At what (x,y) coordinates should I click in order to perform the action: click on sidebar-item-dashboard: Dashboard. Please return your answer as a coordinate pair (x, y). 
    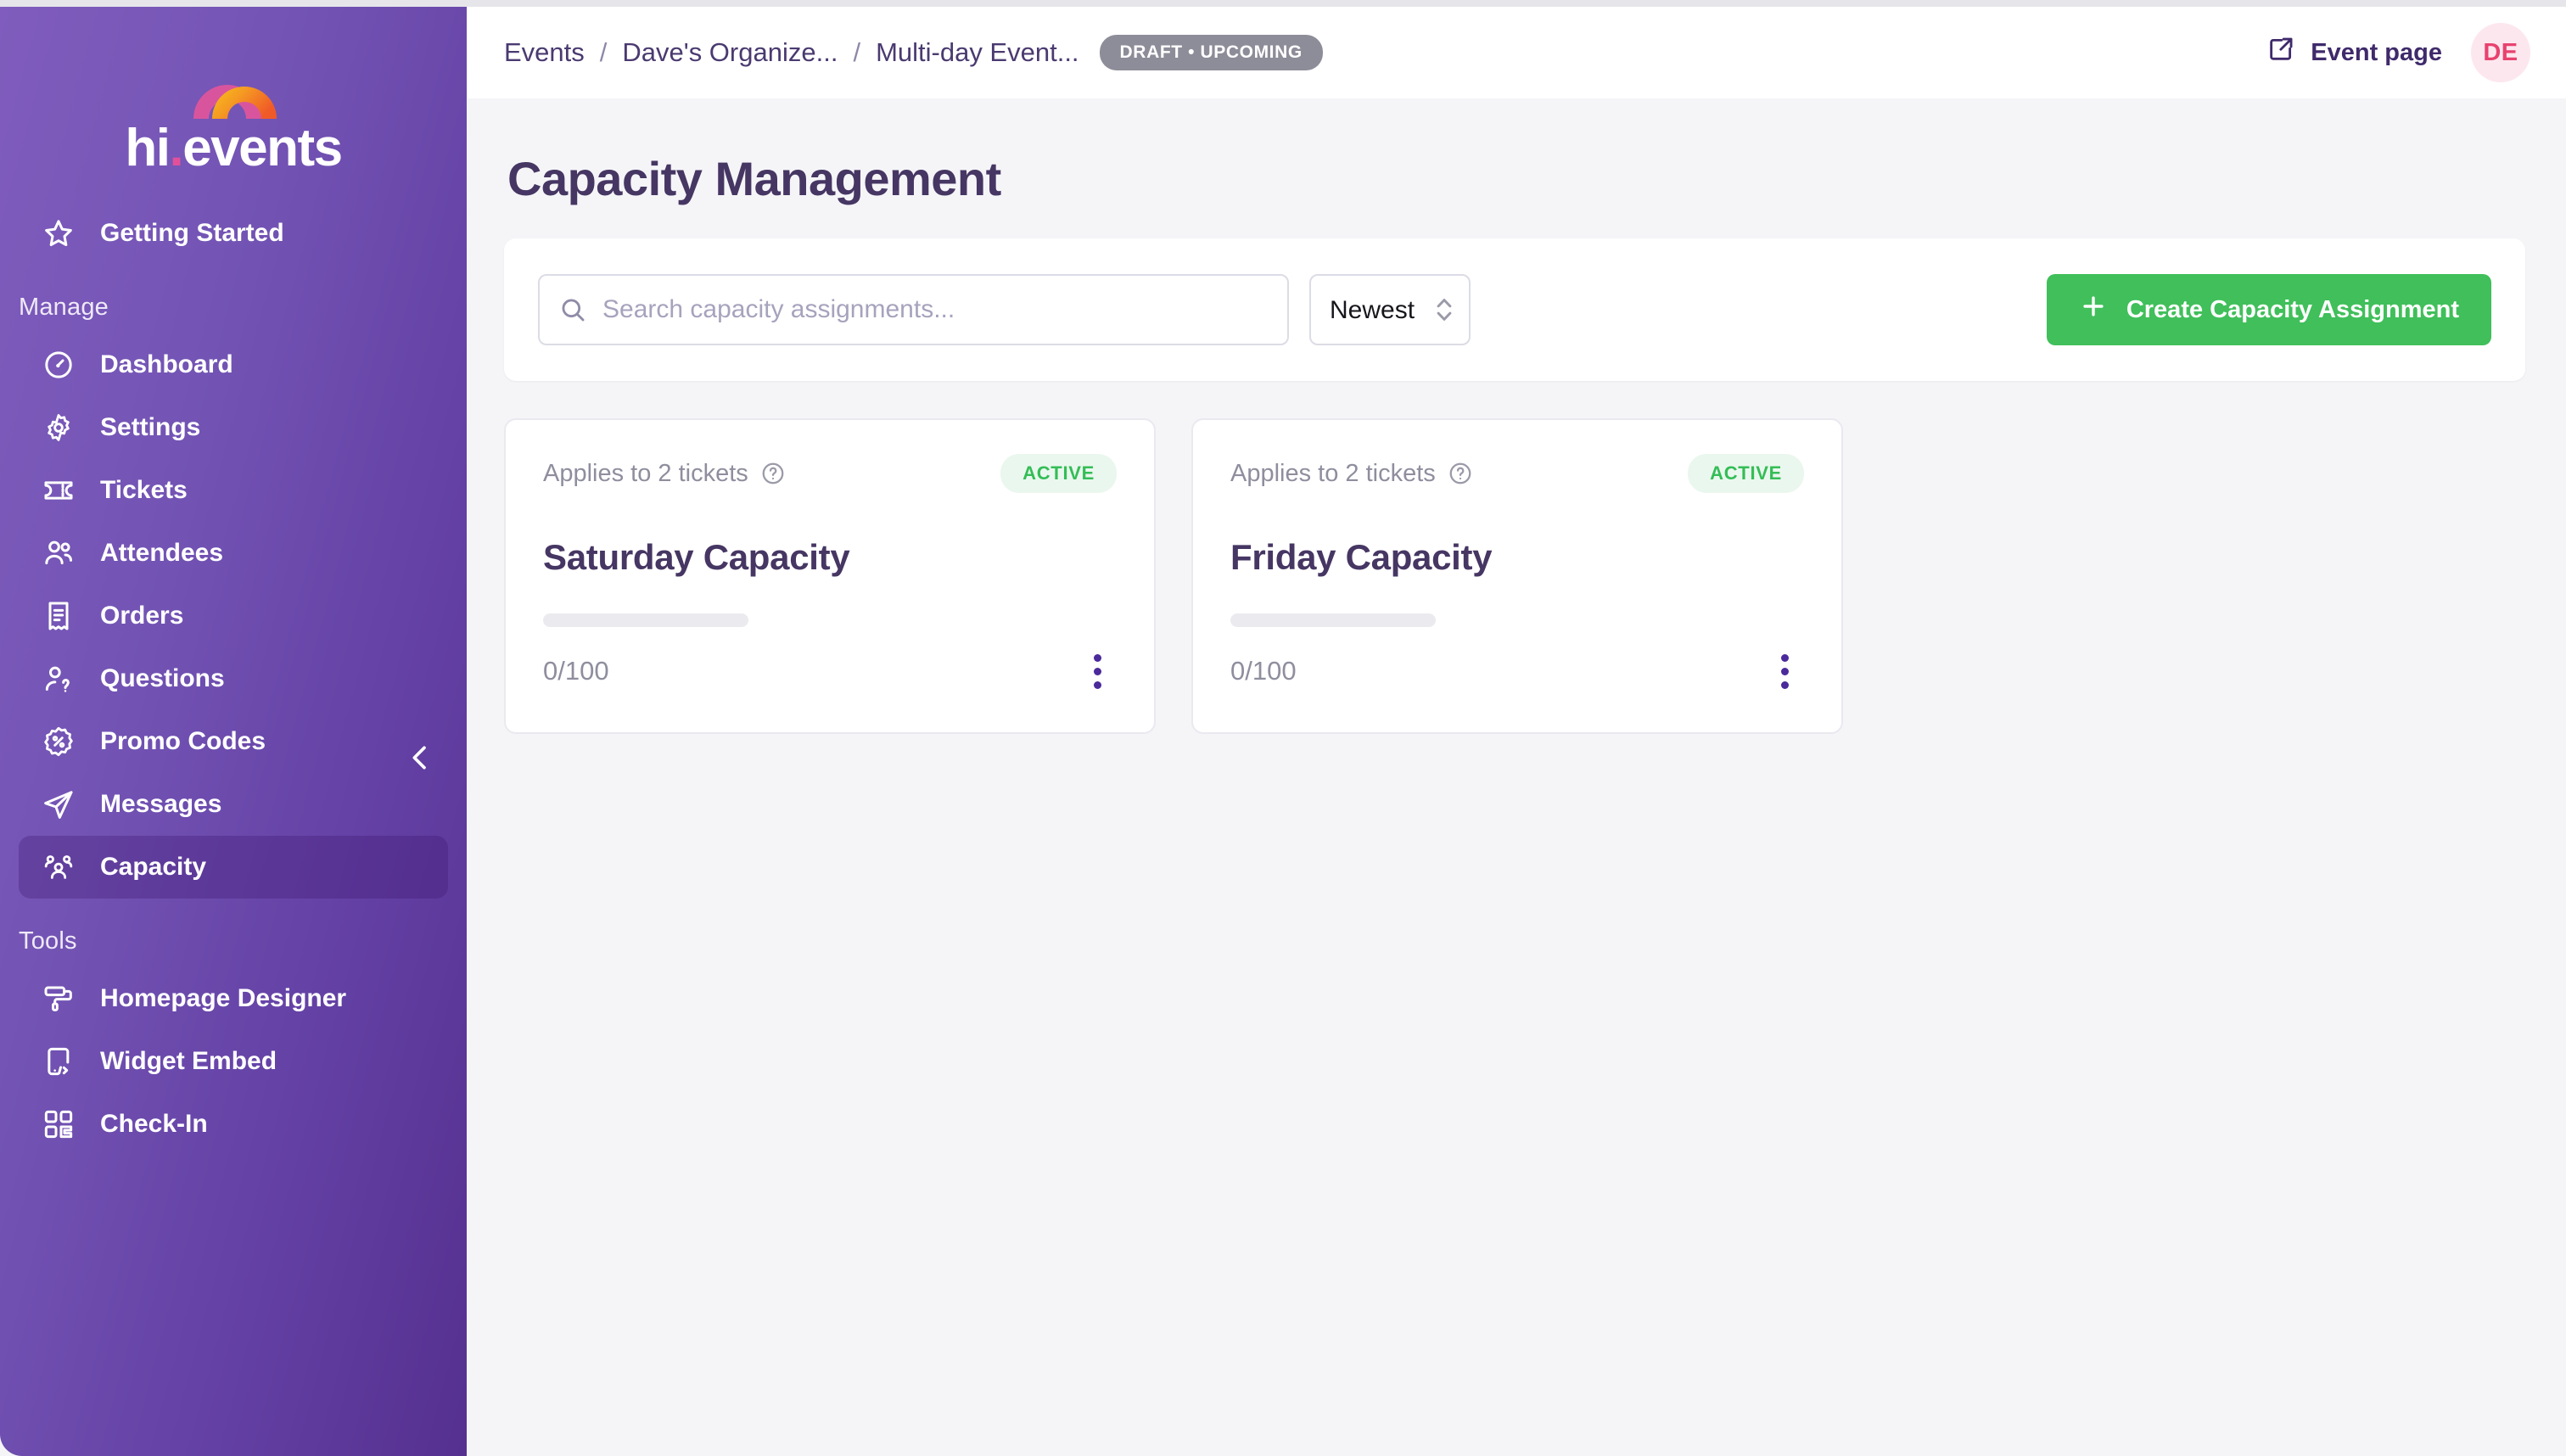
    Looking at the image, I should click on (233, 364).